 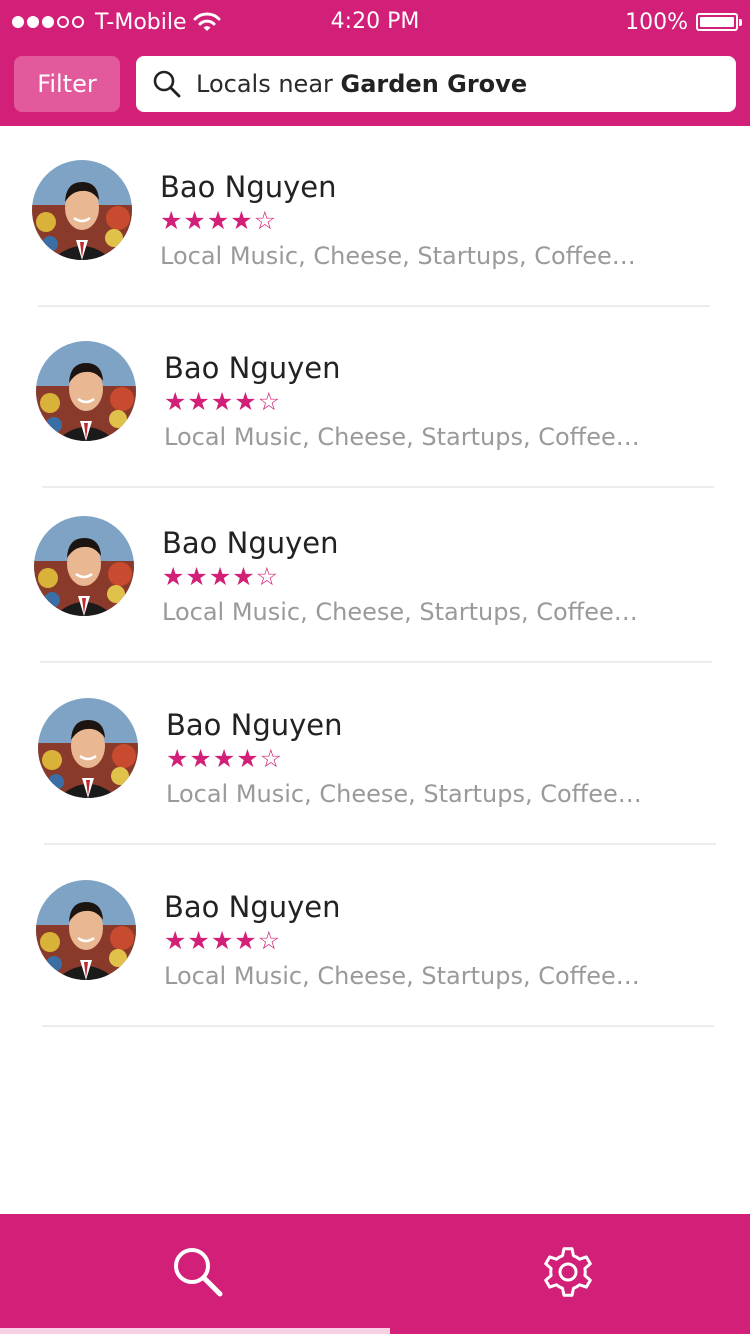 What do you see at coordinates (656, 22) in the screenshot?
I see `battery-percent: 100%` at bounding box center [656, 22].